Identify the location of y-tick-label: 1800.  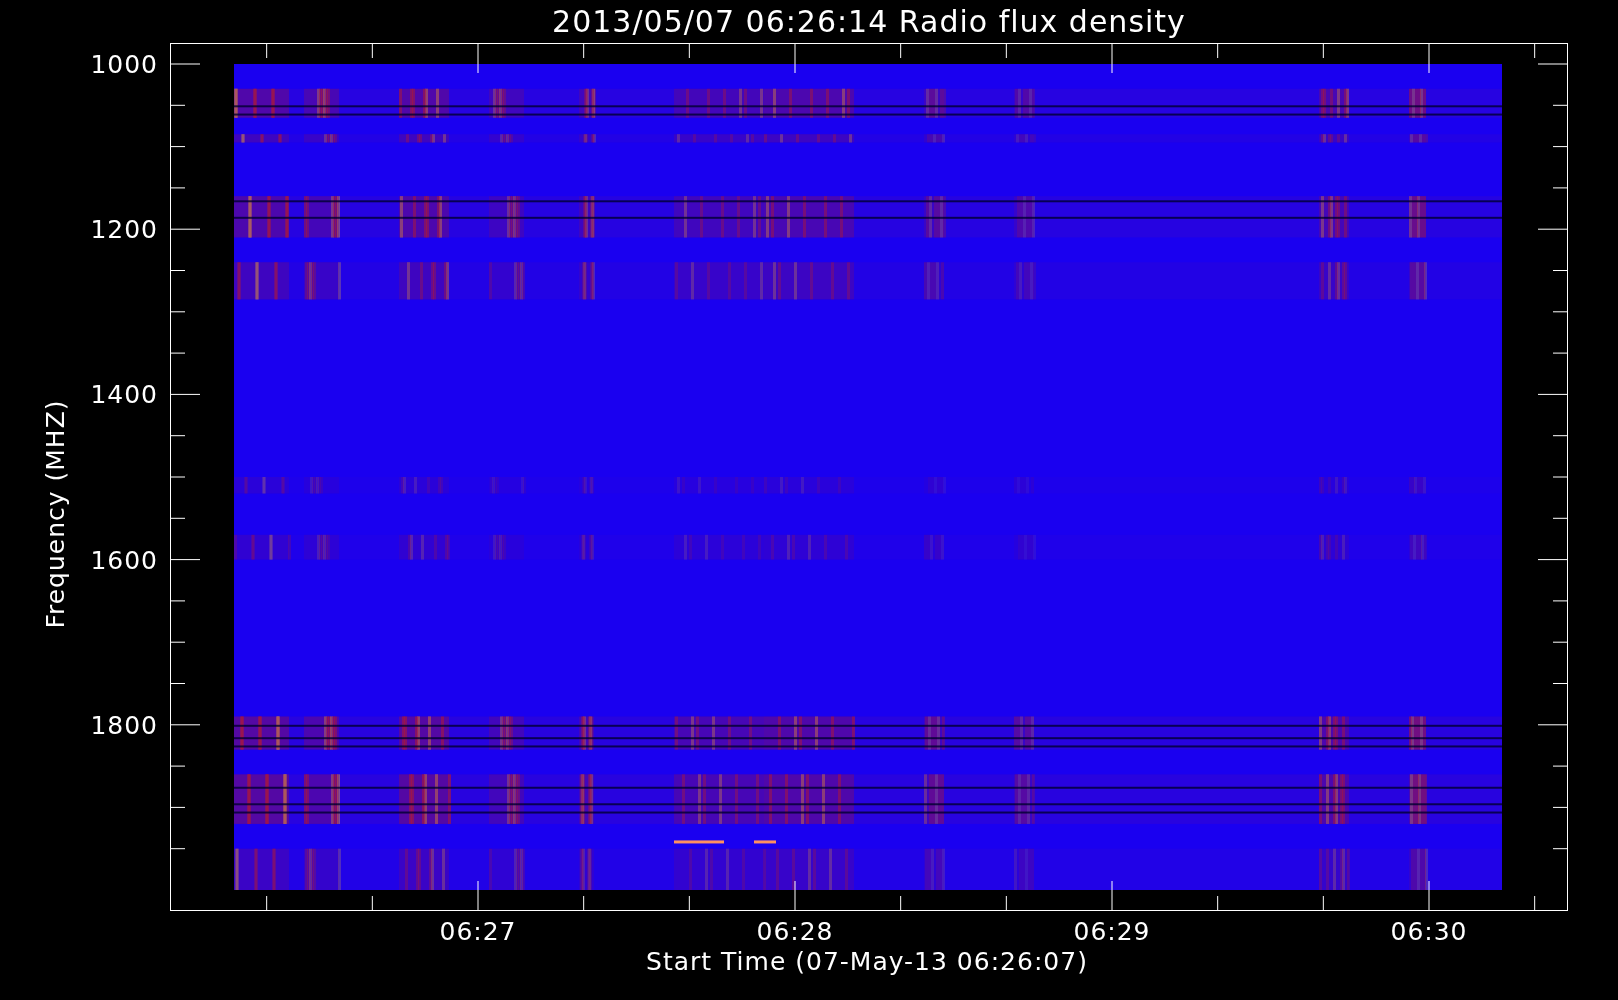
(124, 725).